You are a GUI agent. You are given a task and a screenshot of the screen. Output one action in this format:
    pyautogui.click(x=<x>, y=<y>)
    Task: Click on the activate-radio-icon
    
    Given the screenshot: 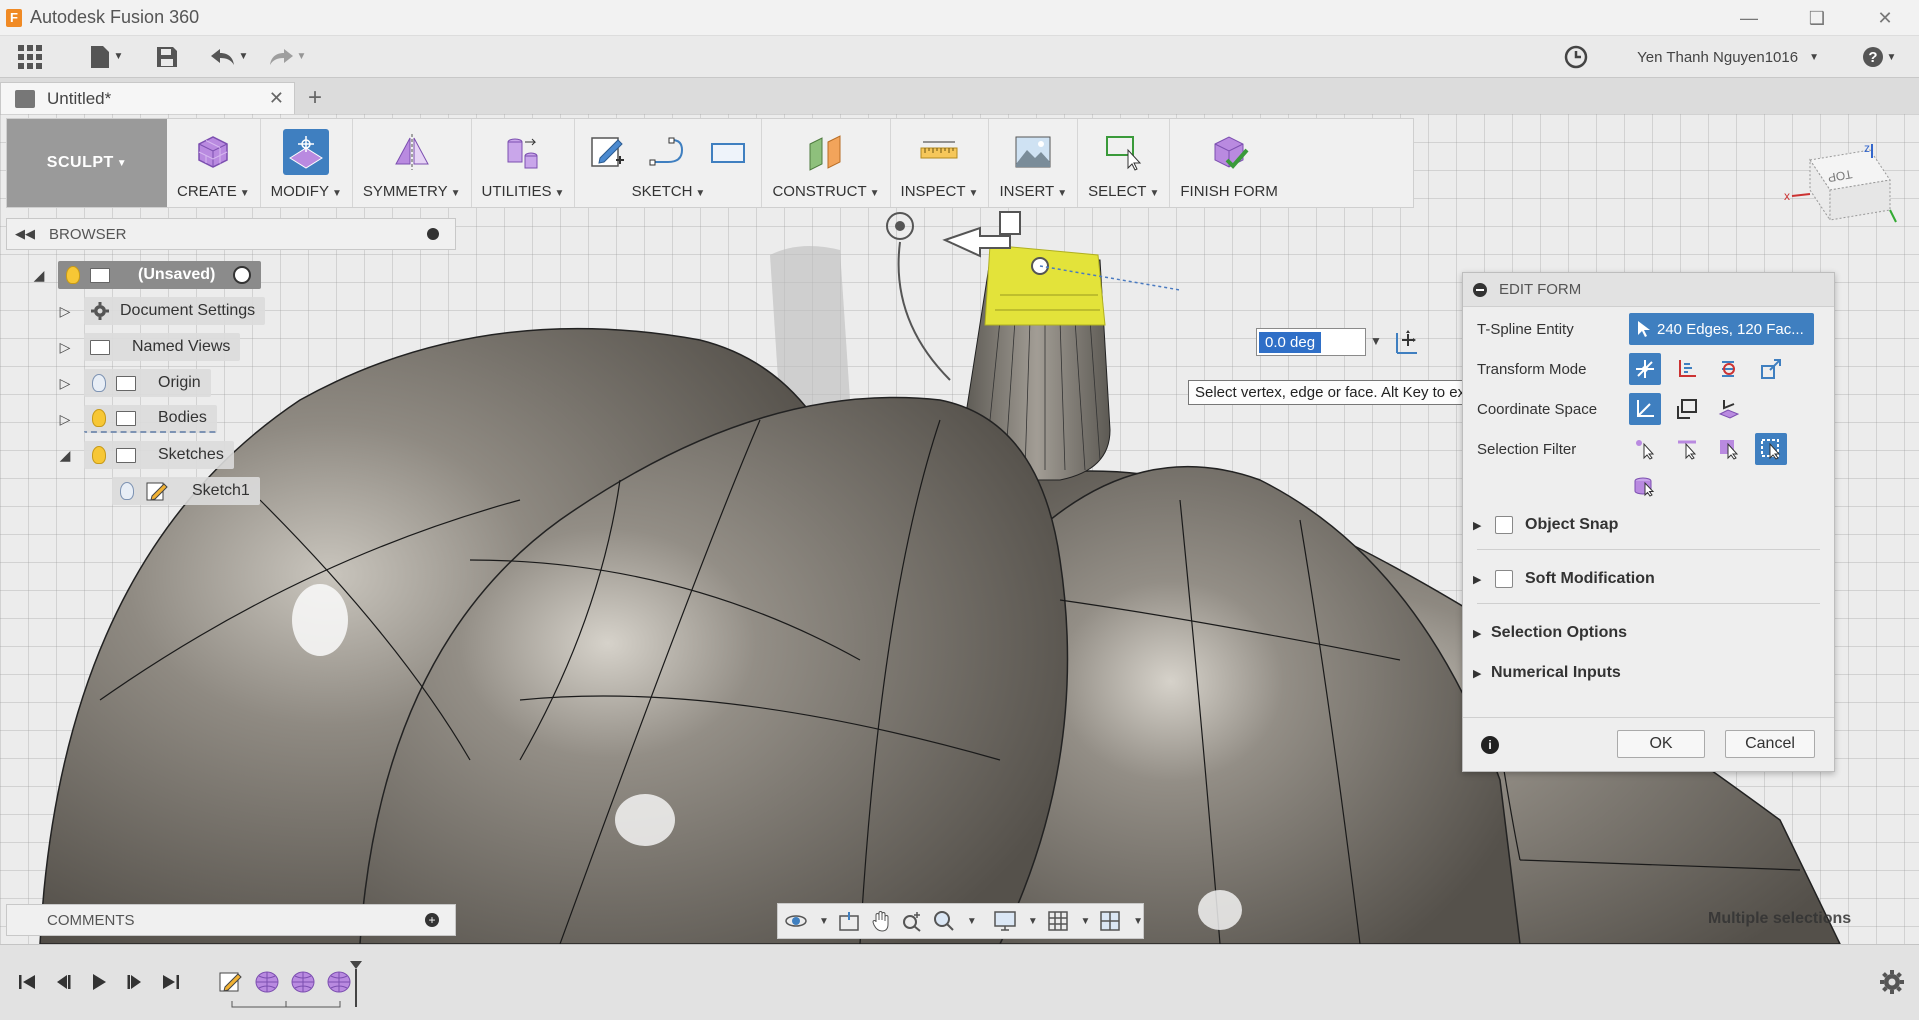 What is the action you would take?
    pyautogui.click(x=242, y=275)
    